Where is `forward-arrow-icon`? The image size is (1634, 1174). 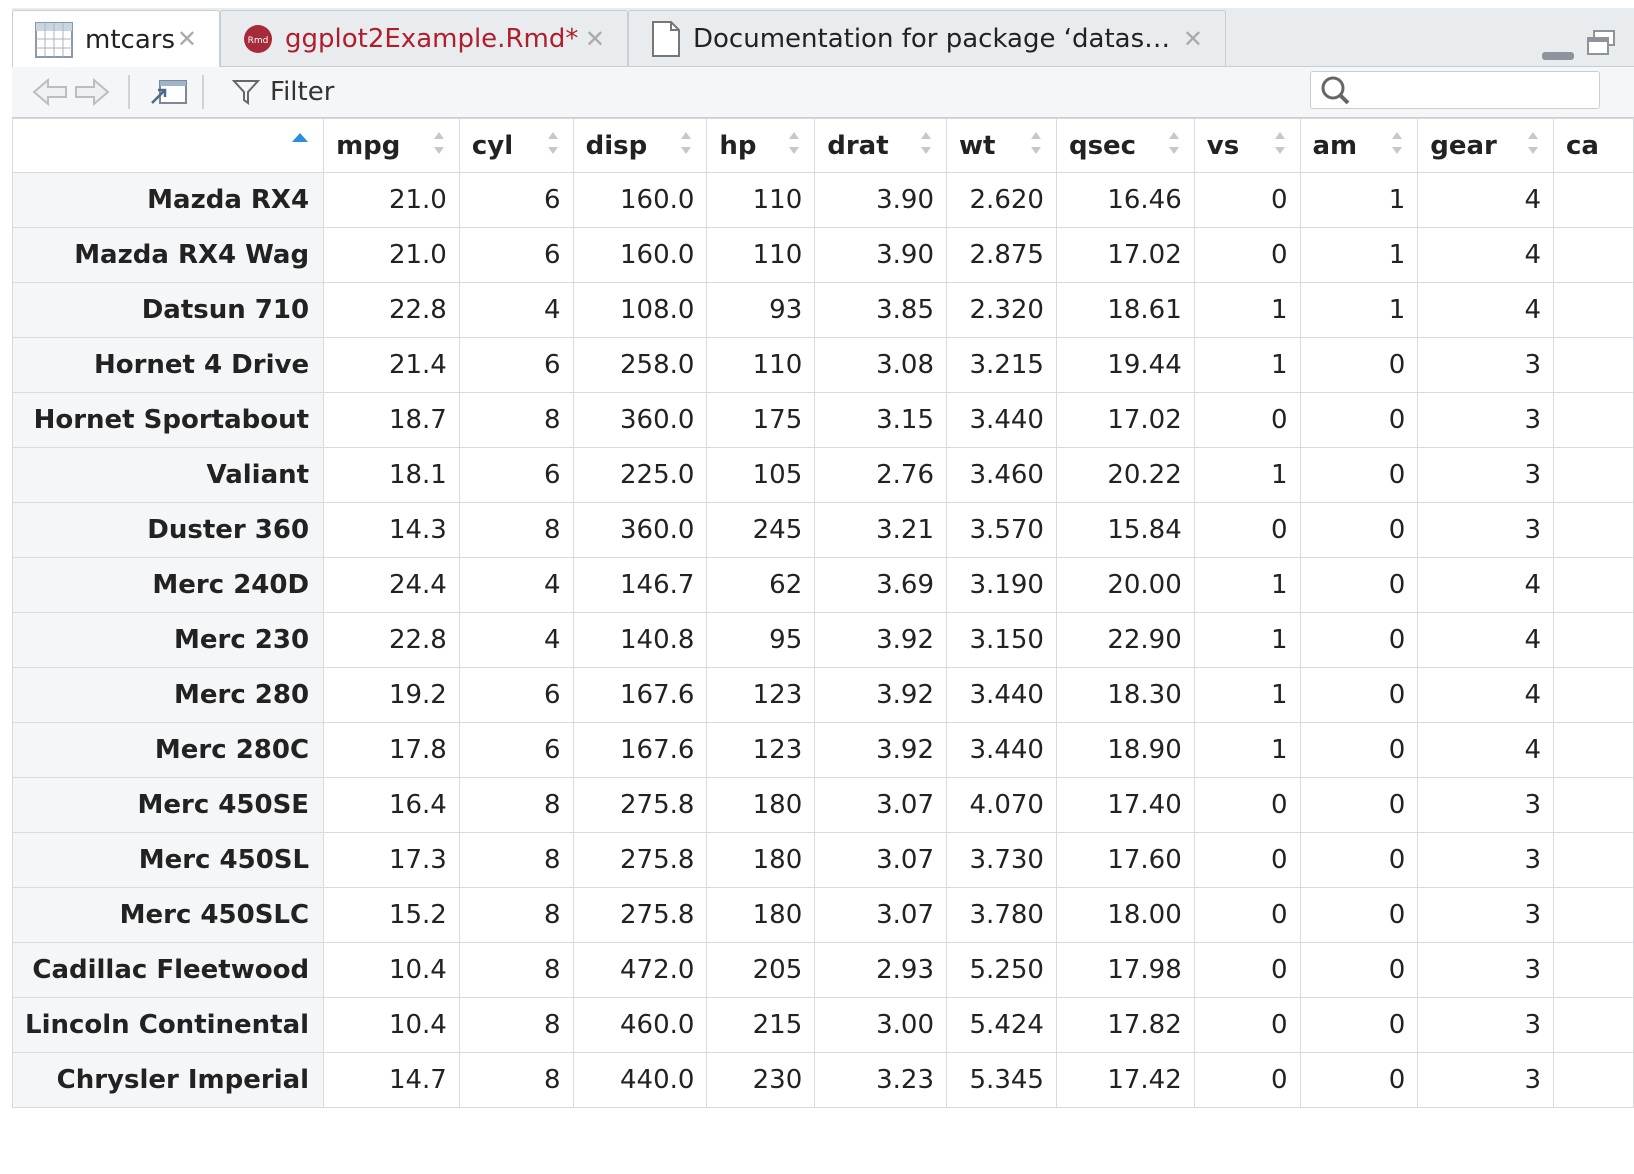 forward-arrow-icon is located at coordinates (92, 92).